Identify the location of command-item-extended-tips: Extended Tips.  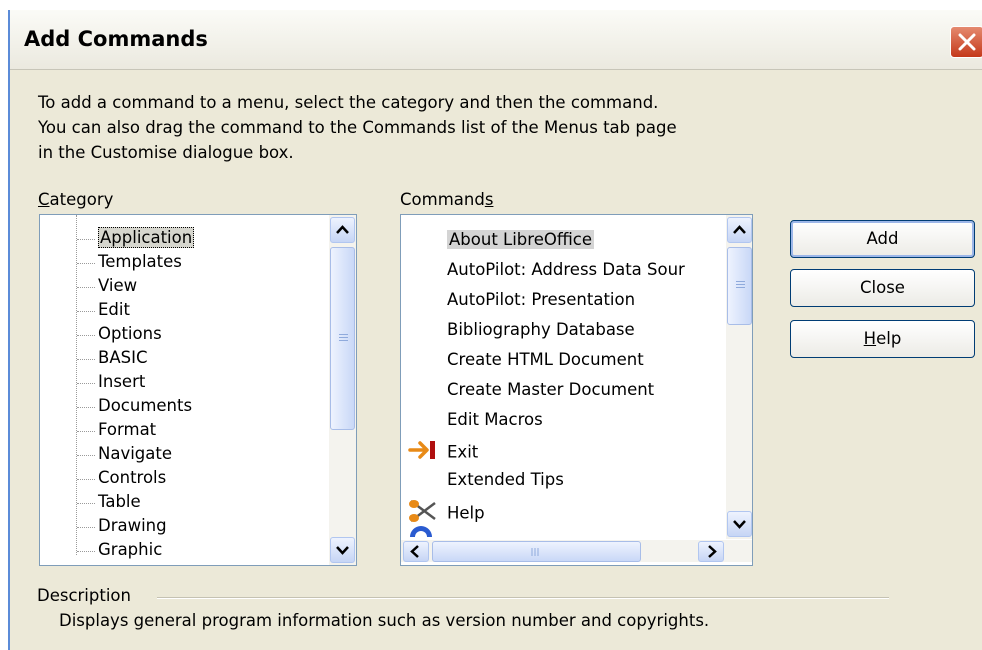
(485, 480).